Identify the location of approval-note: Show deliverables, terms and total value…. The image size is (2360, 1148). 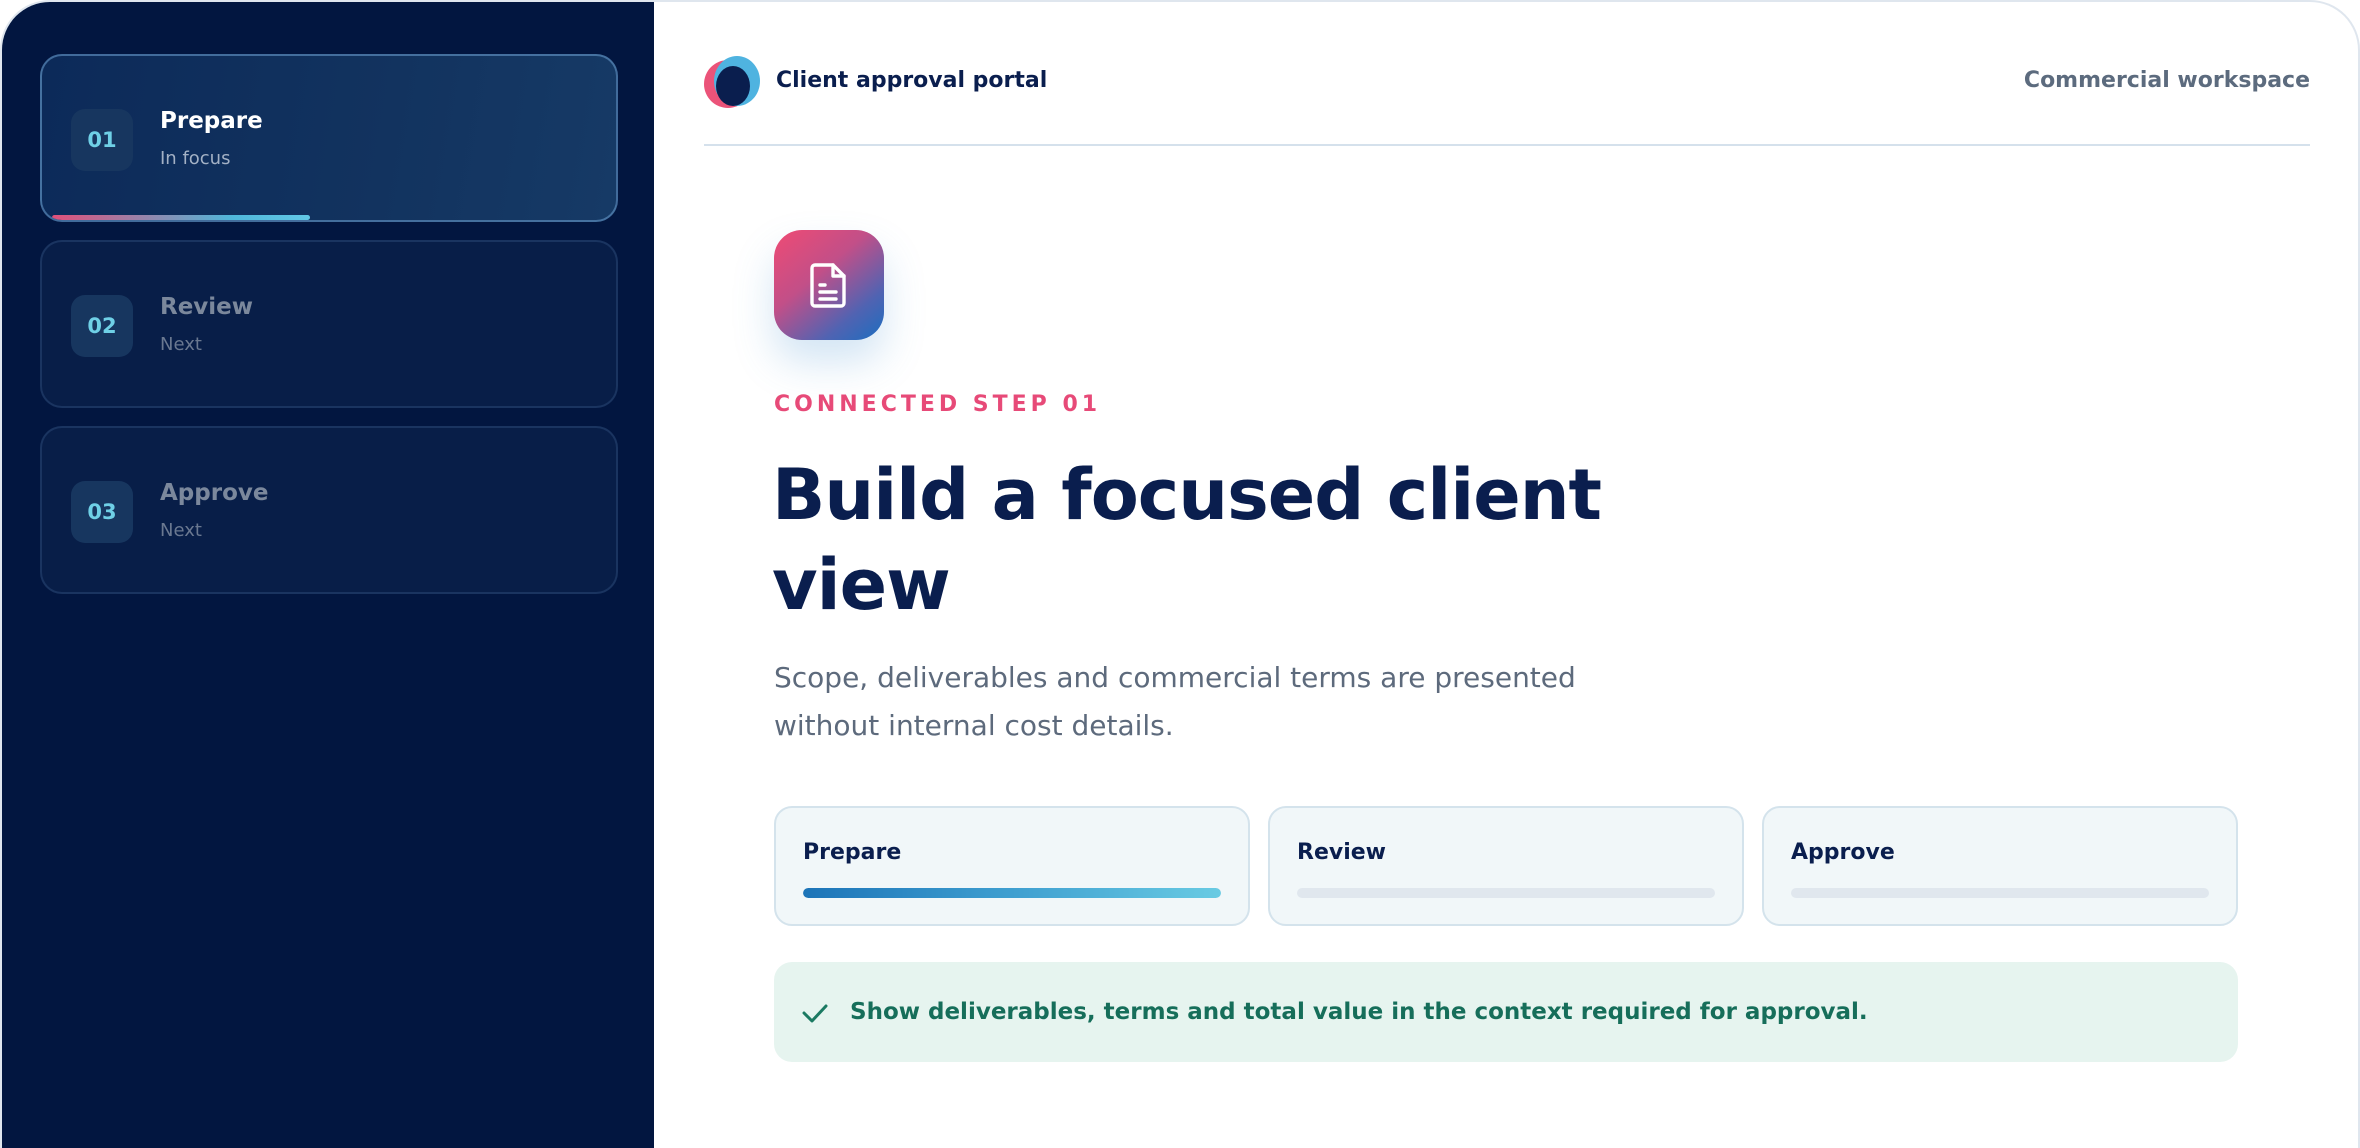
(1506, 1012).